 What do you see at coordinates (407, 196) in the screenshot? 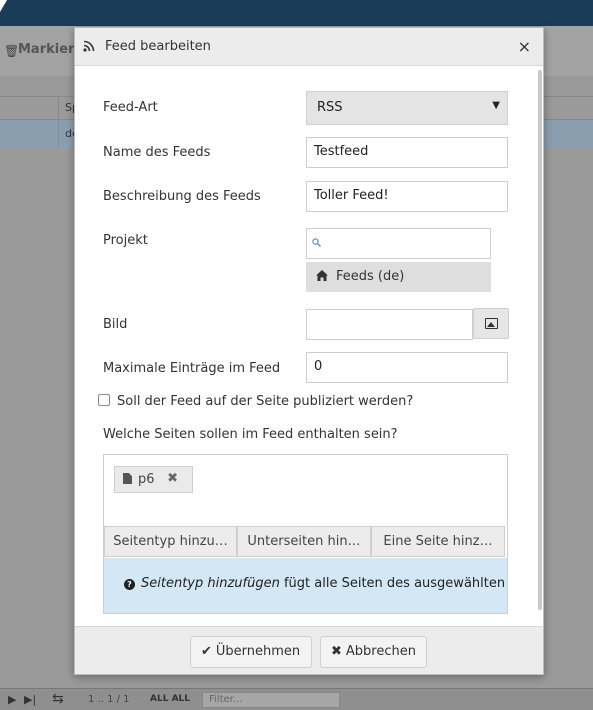
I see `feed-description-input: Toller Feed!` at bounding box center [407, 196].